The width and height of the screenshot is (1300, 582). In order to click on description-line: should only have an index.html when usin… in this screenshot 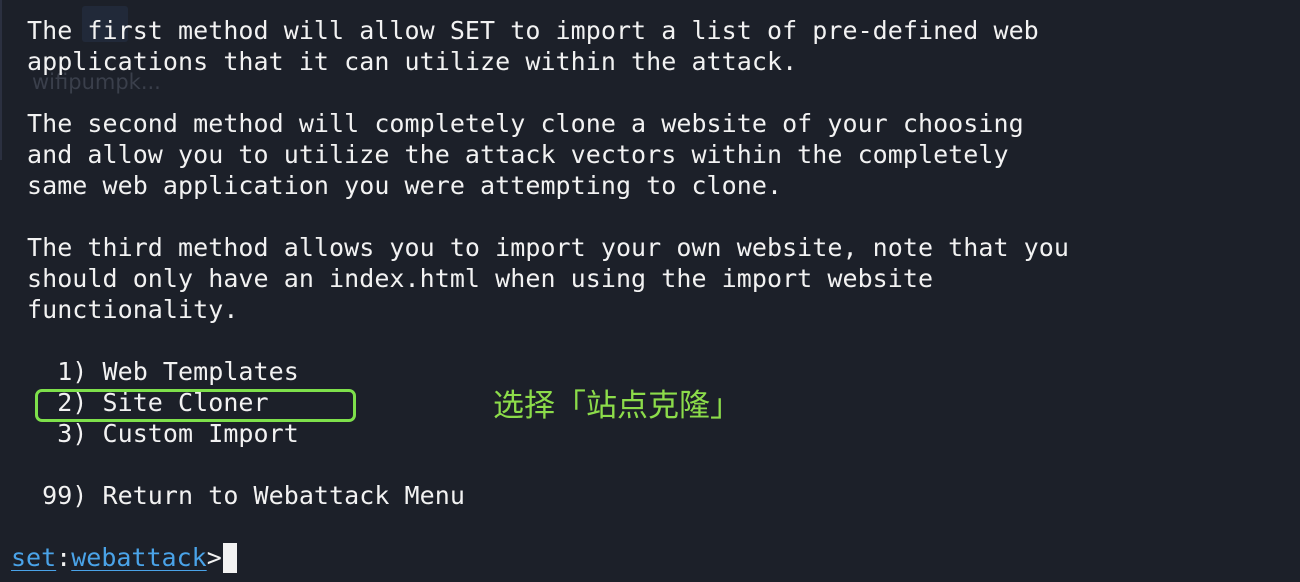, I will do `click(480, 278)`.